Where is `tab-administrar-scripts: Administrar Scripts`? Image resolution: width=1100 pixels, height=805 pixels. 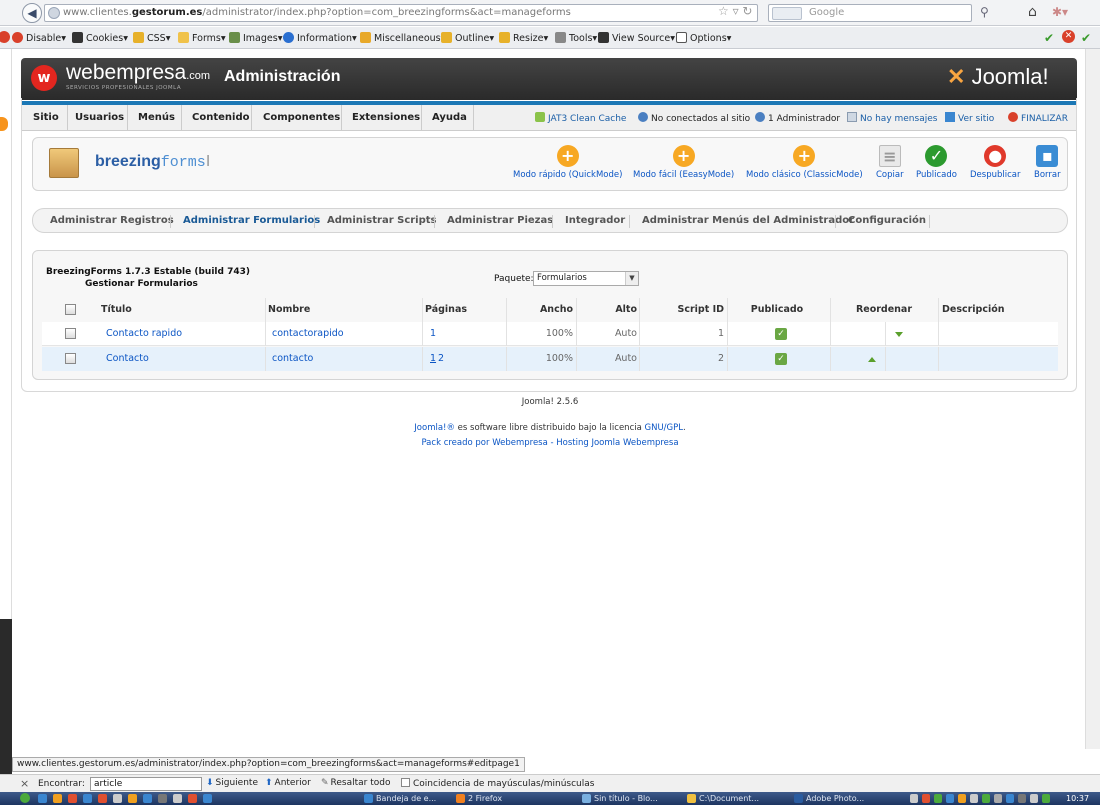 tab-administrar-scripts: Administrar Scripts is located at coordinates (382, 220).